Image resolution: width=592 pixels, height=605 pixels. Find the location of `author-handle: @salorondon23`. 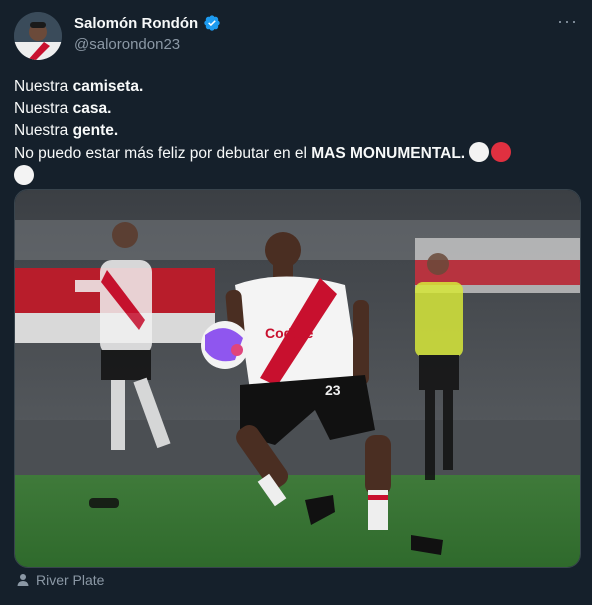

author-handle: @salorondon23 is located at coordinates (127, 44).